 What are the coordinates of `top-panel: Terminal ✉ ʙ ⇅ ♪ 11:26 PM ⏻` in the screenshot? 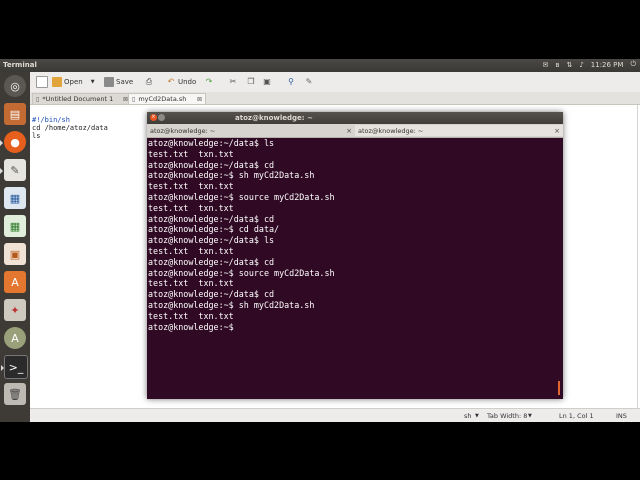 It's located at (320, 65).